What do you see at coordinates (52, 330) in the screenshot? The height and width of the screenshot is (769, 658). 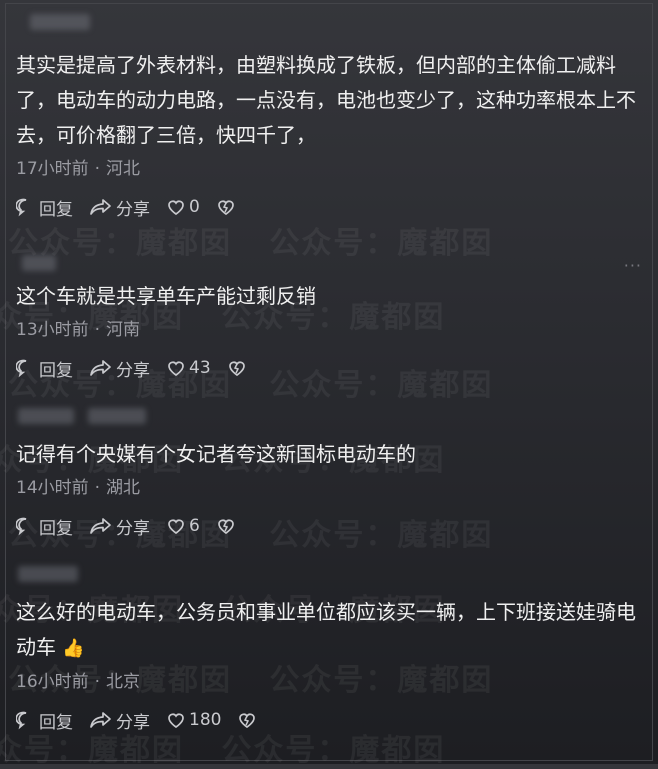 I see `comment-time: 13小时前` at bounding box center [52, 330].